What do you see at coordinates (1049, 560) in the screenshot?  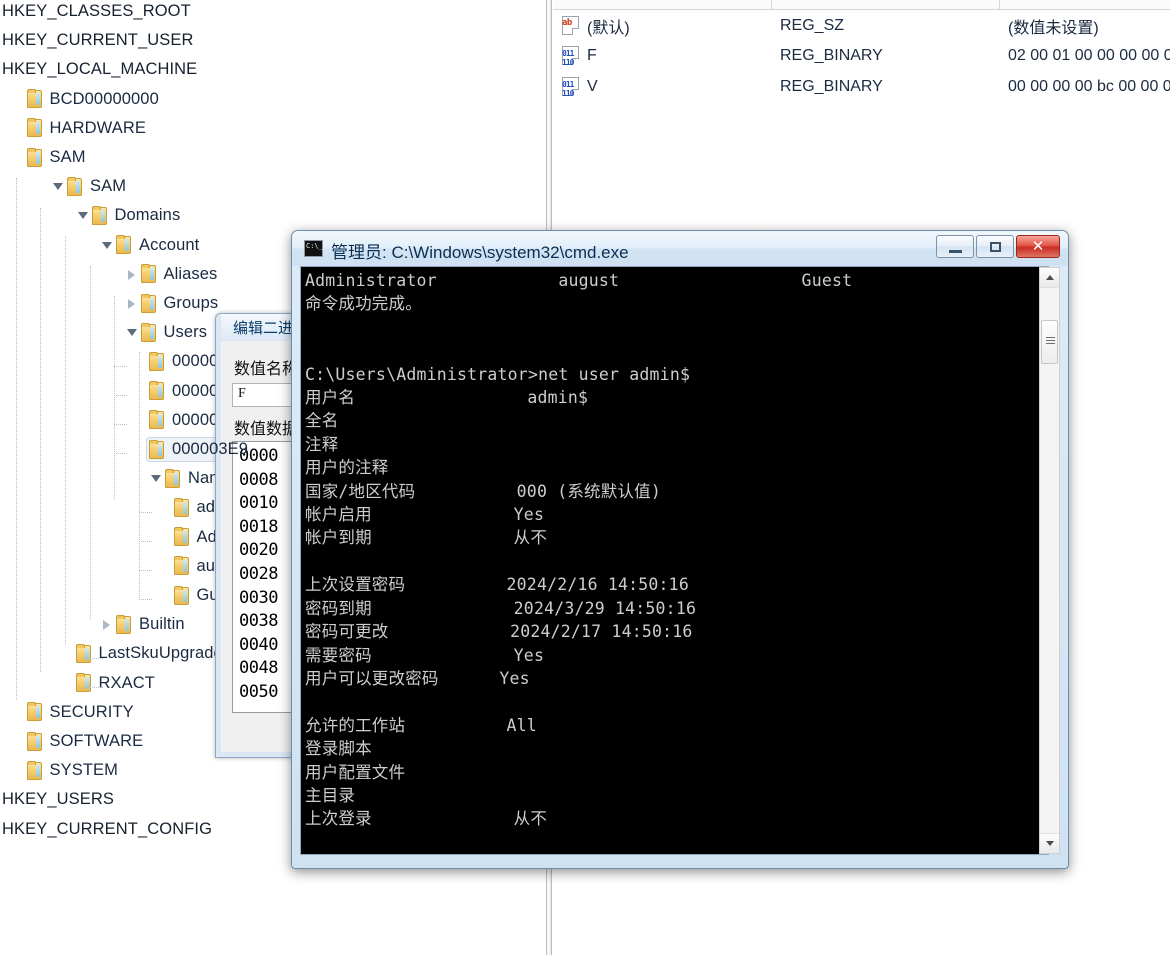 I see `console-scrollbar` at bounding box center [1049, 560].